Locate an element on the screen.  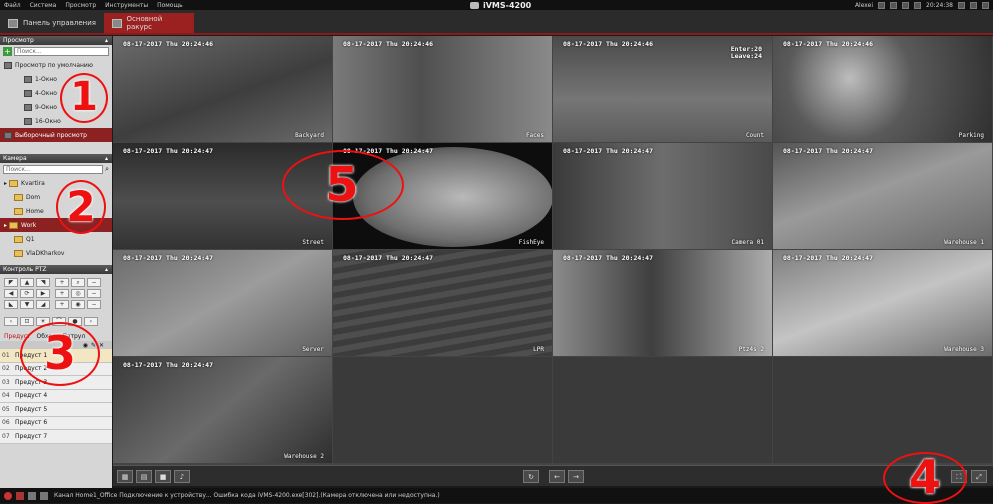
zoom-icon: ⌕ is located at coordinates (78, 282).